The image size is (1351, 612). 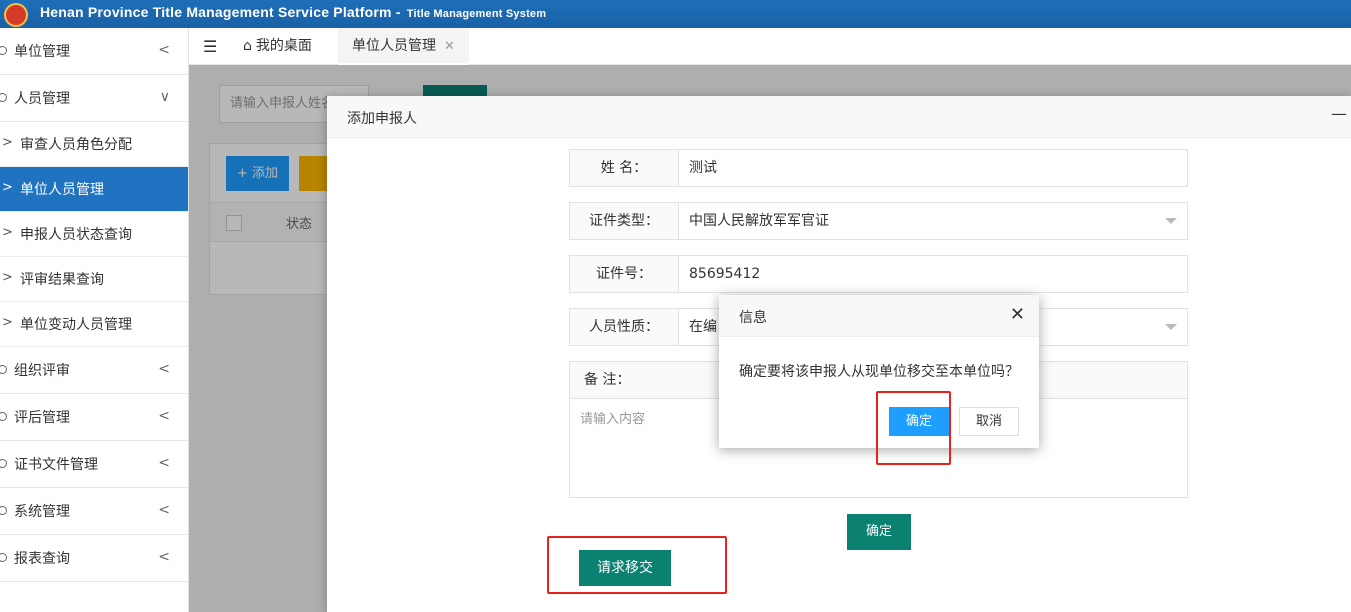 I want to click on sidebar-subitem-unit-personnel: > 单位人员管理, so click(x=94, y=189).